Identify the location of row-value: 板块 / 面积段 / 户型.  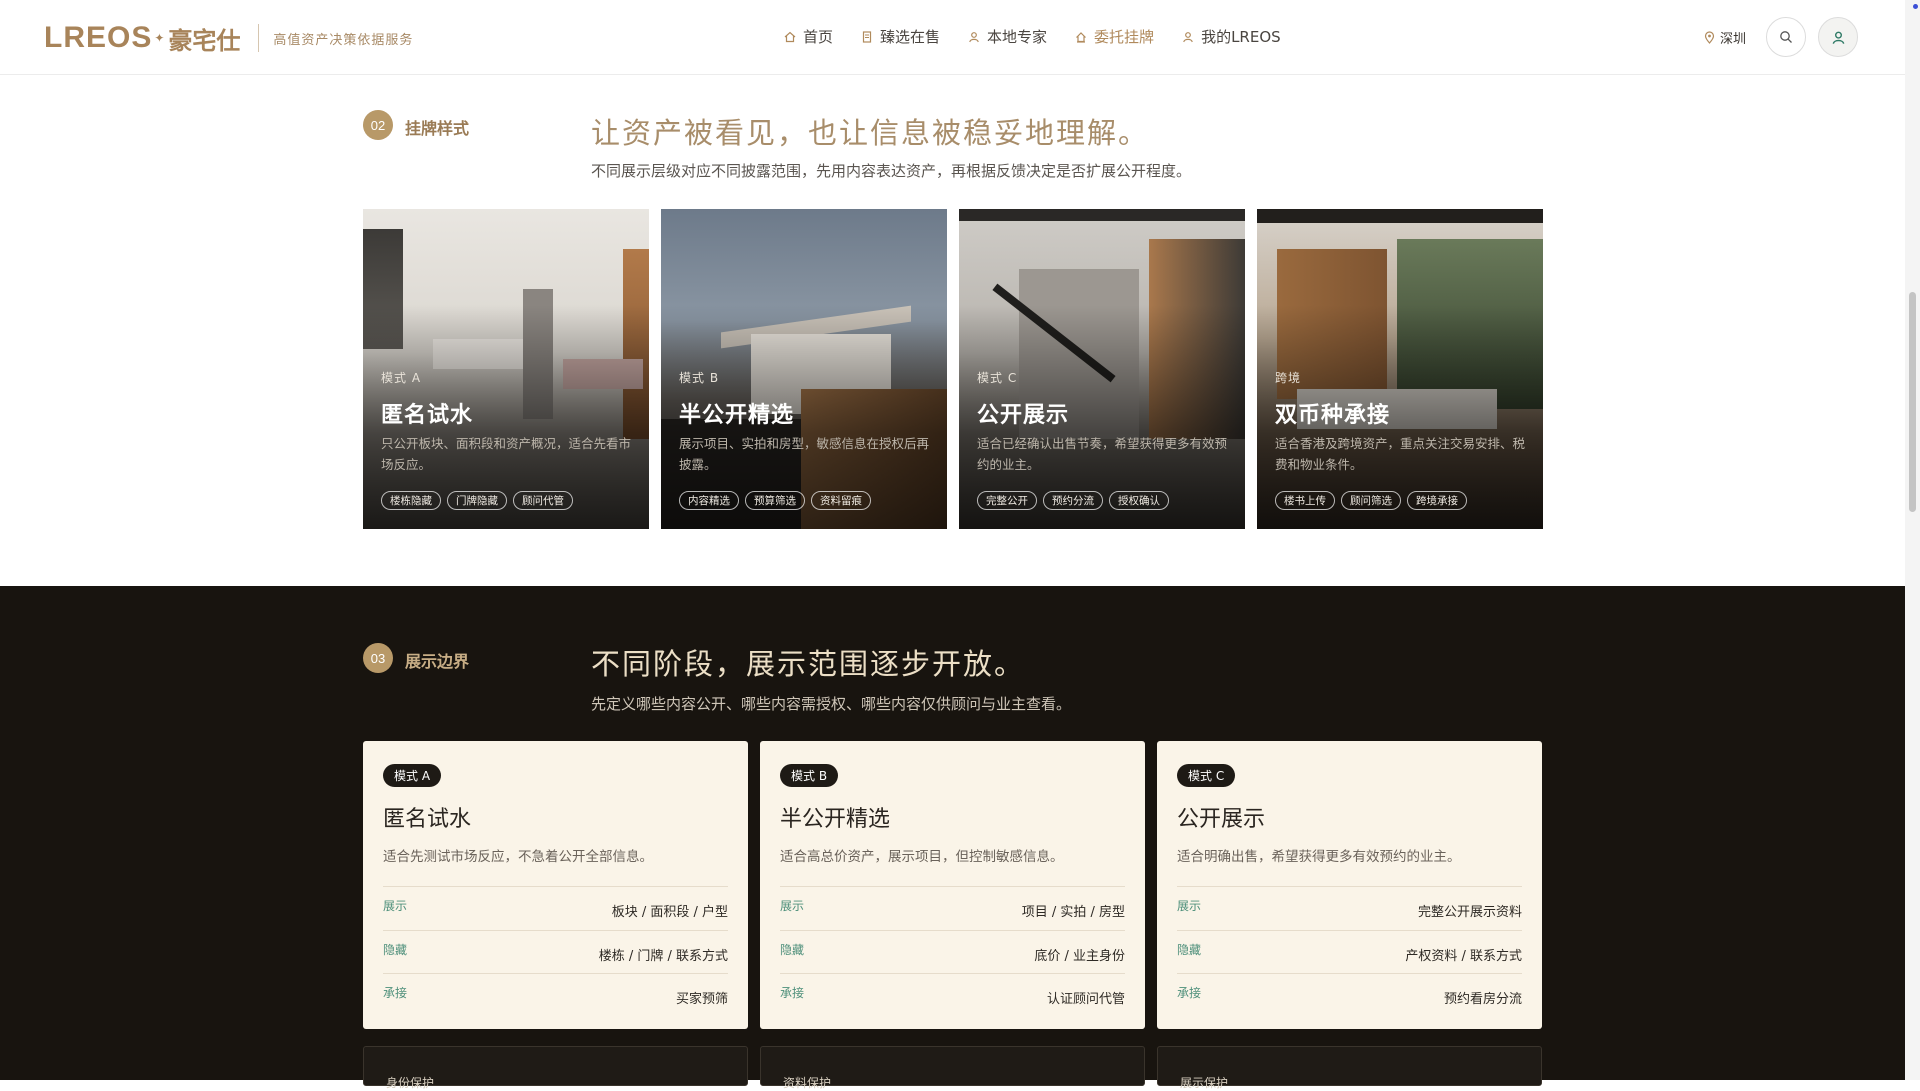
(669, 912).